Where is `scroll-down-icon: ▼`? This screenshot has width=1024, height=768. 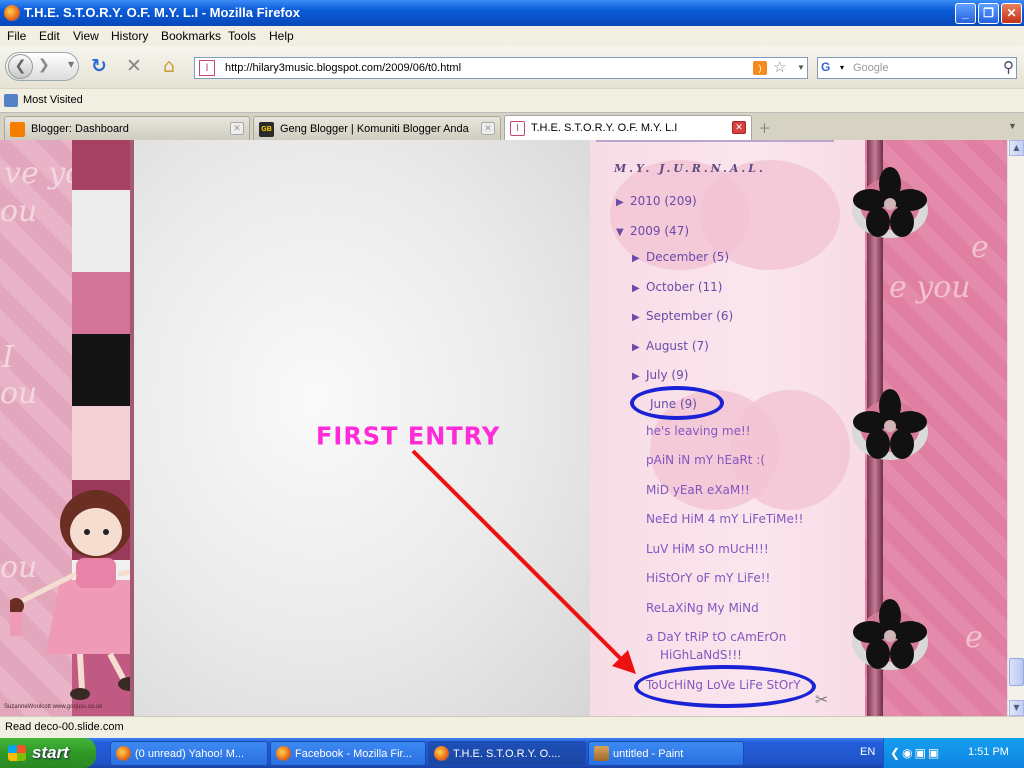
scroll-down-icon: ▼ is located at coordinates (1016, 708).